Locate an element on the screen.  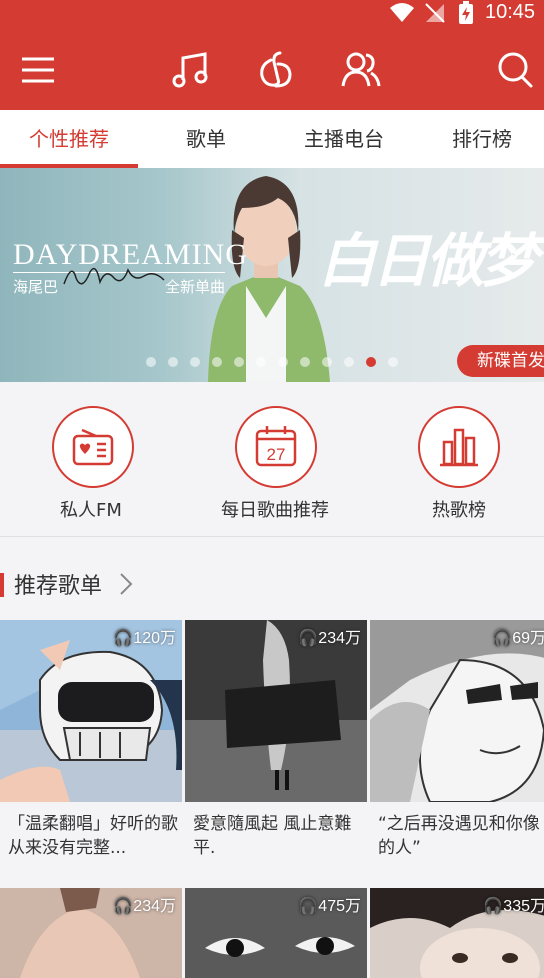
banner-subtitle: 全新单曲 is located at coordinates (195, 287).